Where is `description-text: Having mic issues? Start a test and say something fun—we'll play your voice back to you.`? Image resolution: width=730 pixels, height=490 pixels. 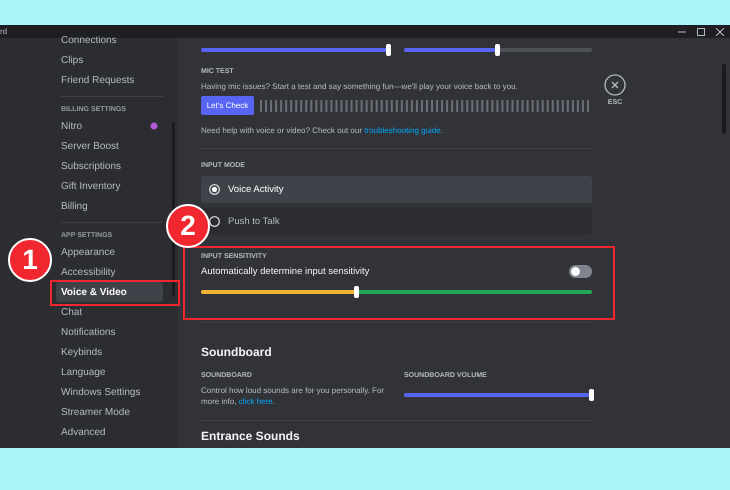 description-text: Having mic issues? Start a test and say something fun—we'll play your voice back to you. is located at coordinates (360, 86).